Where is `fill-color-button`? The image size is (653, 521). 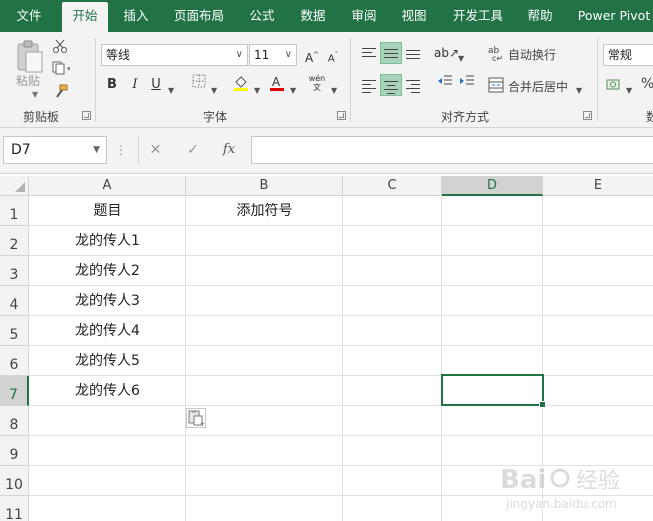 fill-color-button is located at coordinates (241, 85).